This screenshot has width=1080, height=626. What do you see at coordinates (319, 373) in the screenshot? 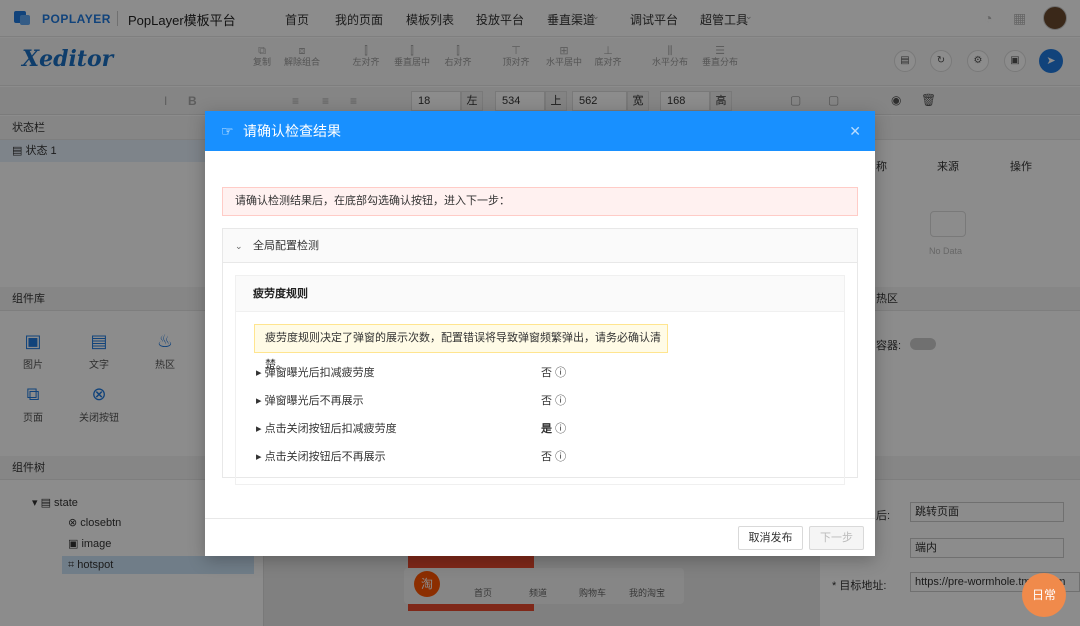
I see `rule-label: 弹窗曝光后扣减疲劳度` at bounding box center [319, 373].